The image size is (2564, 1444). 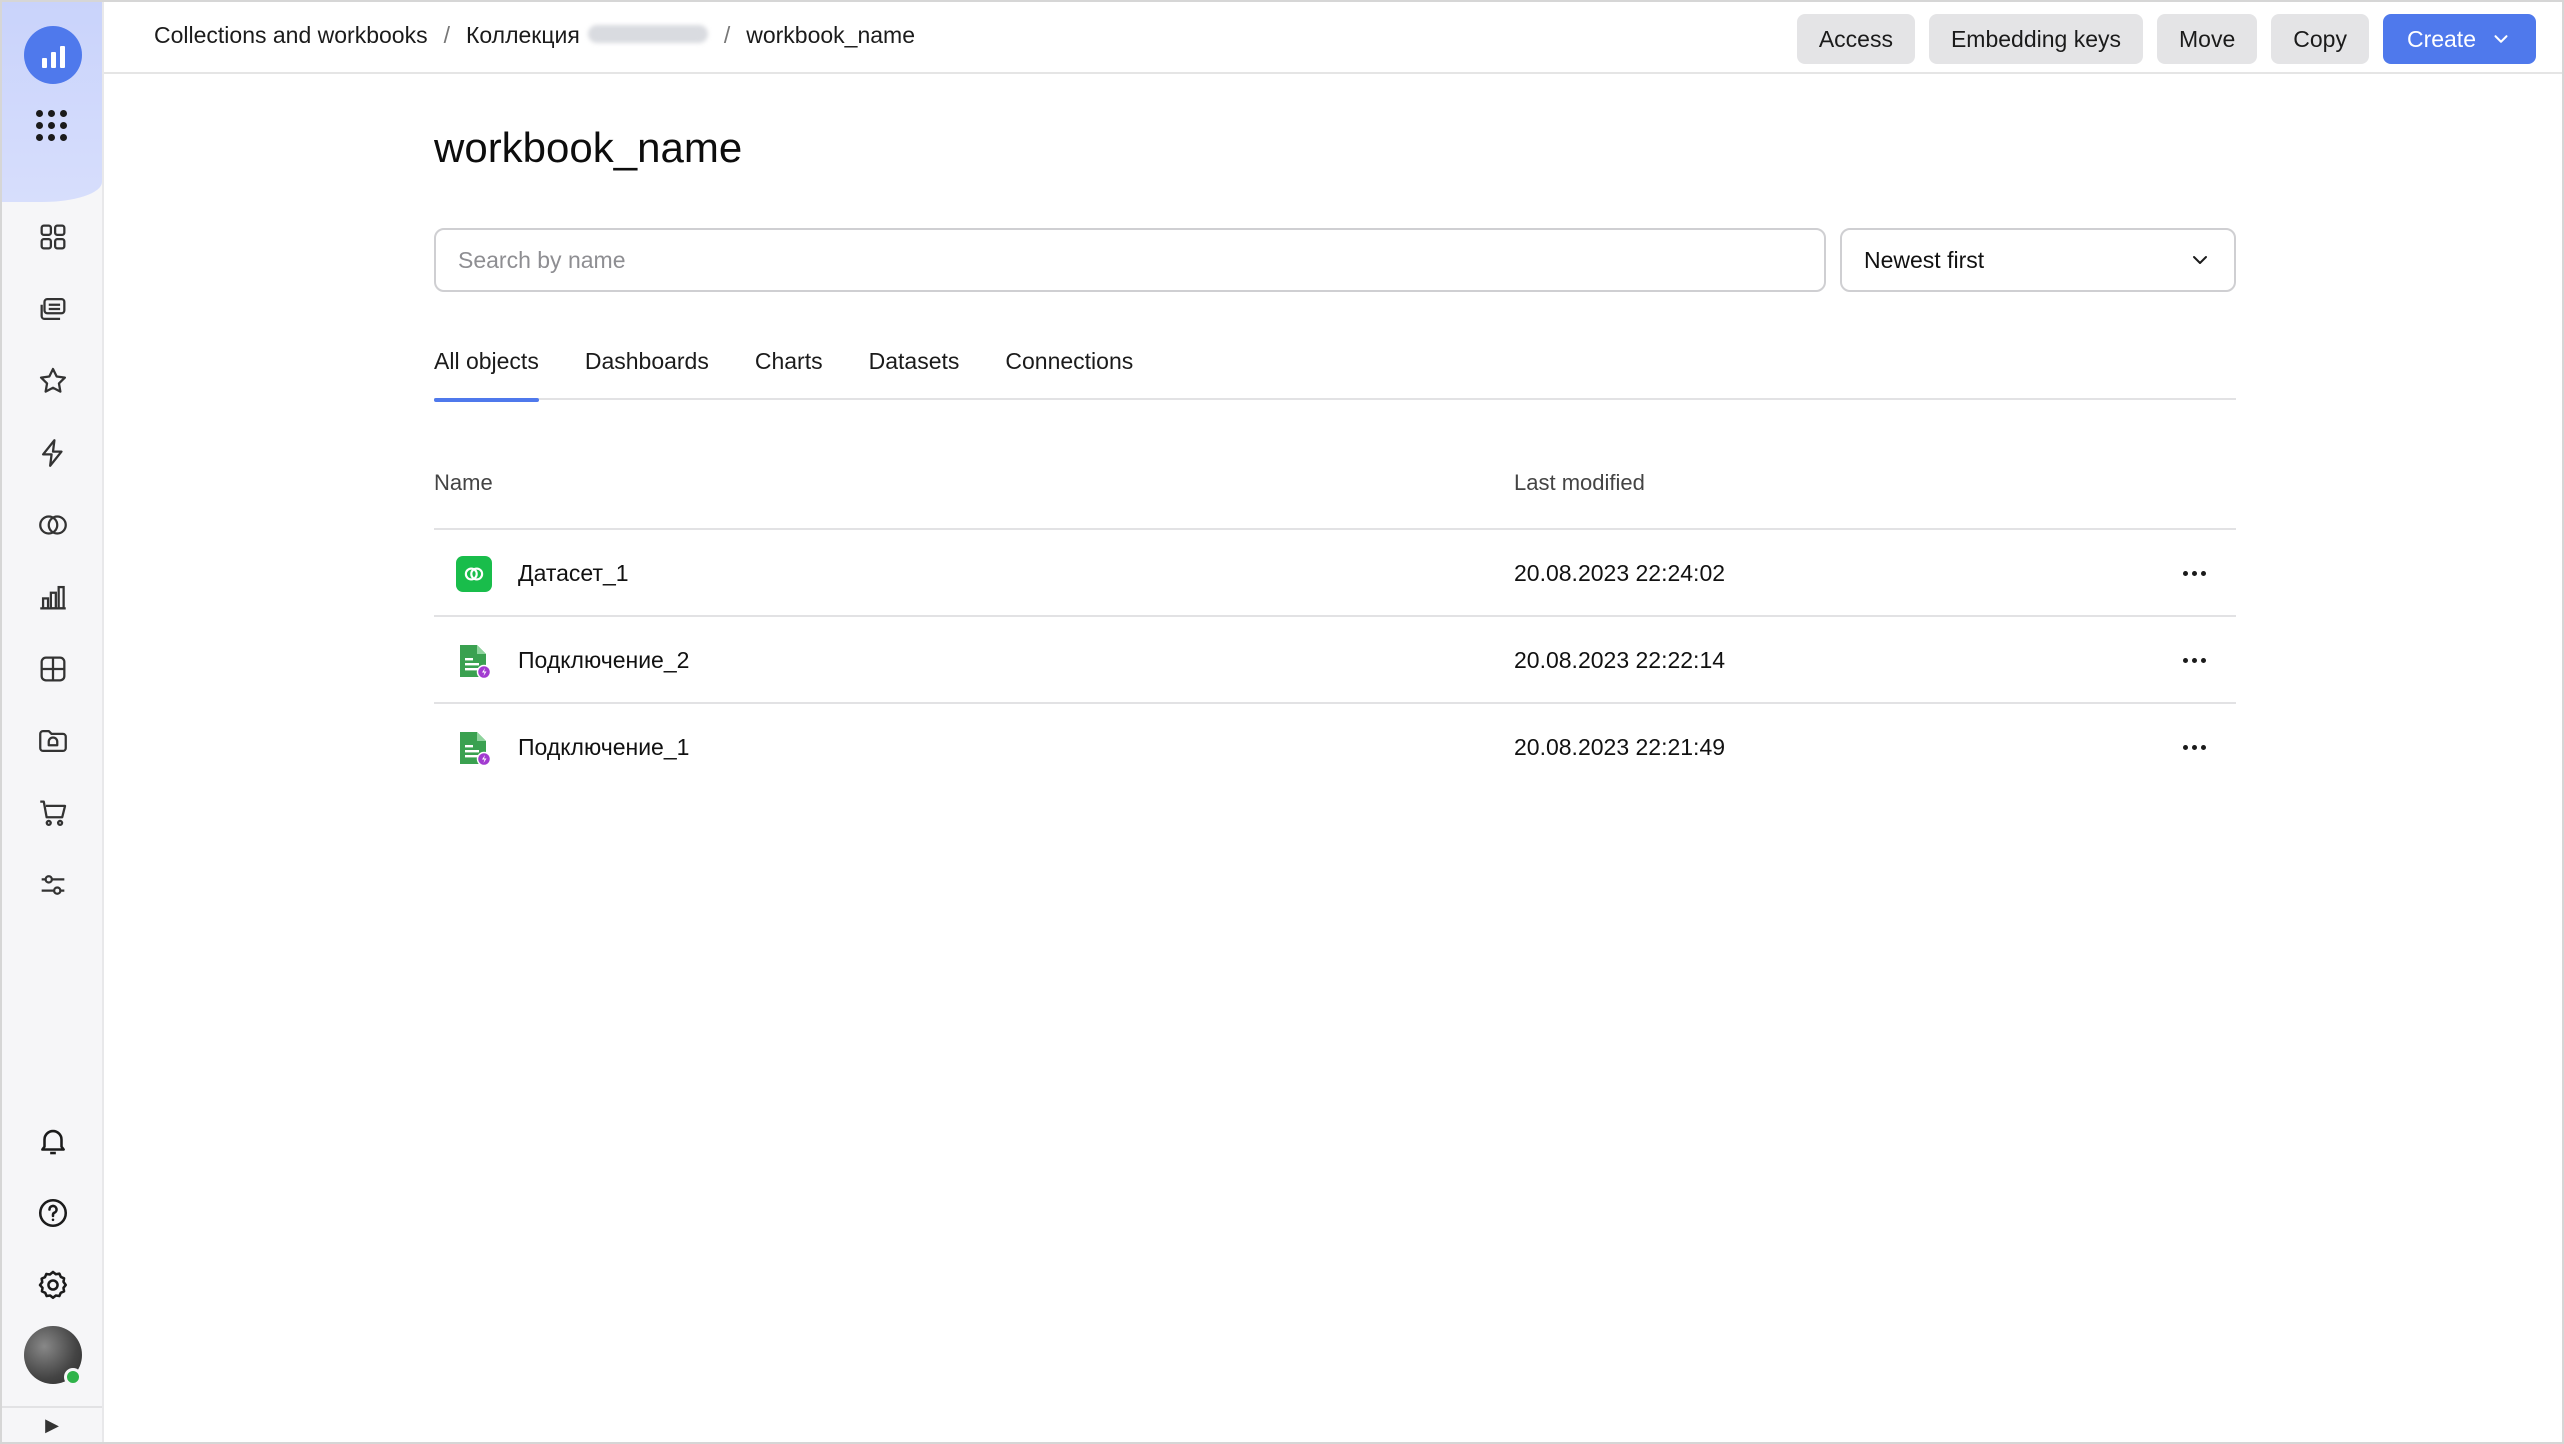 I want to click on breadcrumb-collection-link: Коллекция, so click(x=587, y=35).